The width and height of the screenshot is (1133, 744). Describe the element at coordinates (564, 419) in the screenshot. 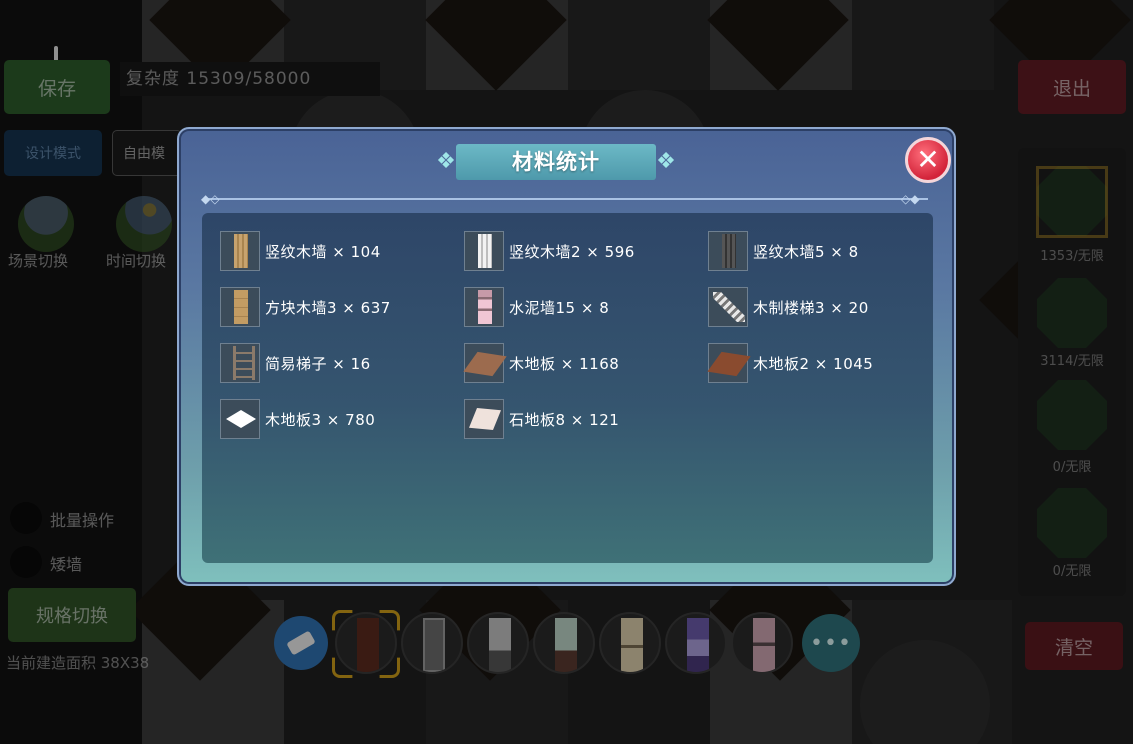

I see `material-item-label: 石地板8 × 121` at that location.